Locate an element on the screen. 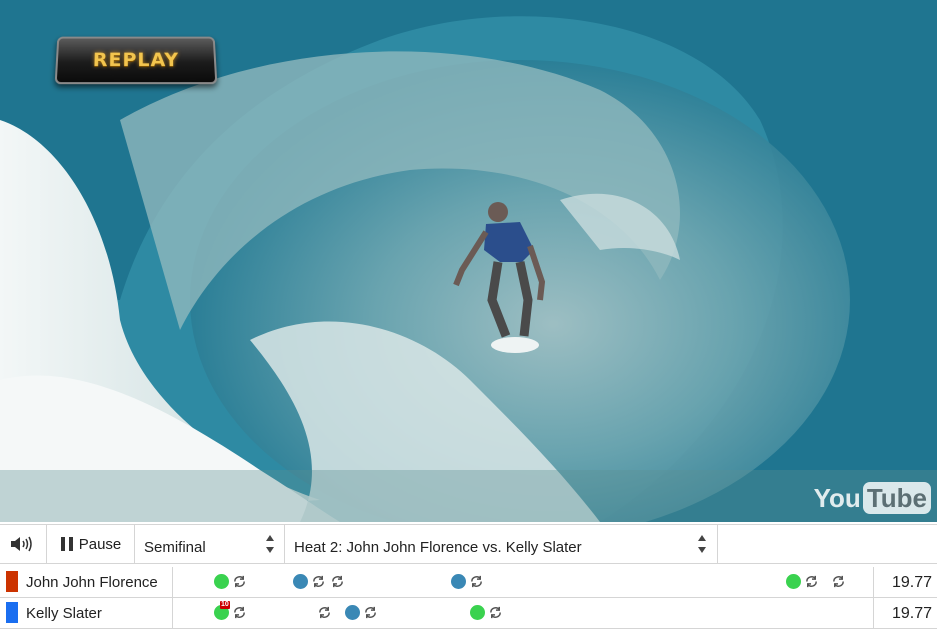 This screenshot has width=937, height=630. speaker-icon is located at coordinates (21, 544).